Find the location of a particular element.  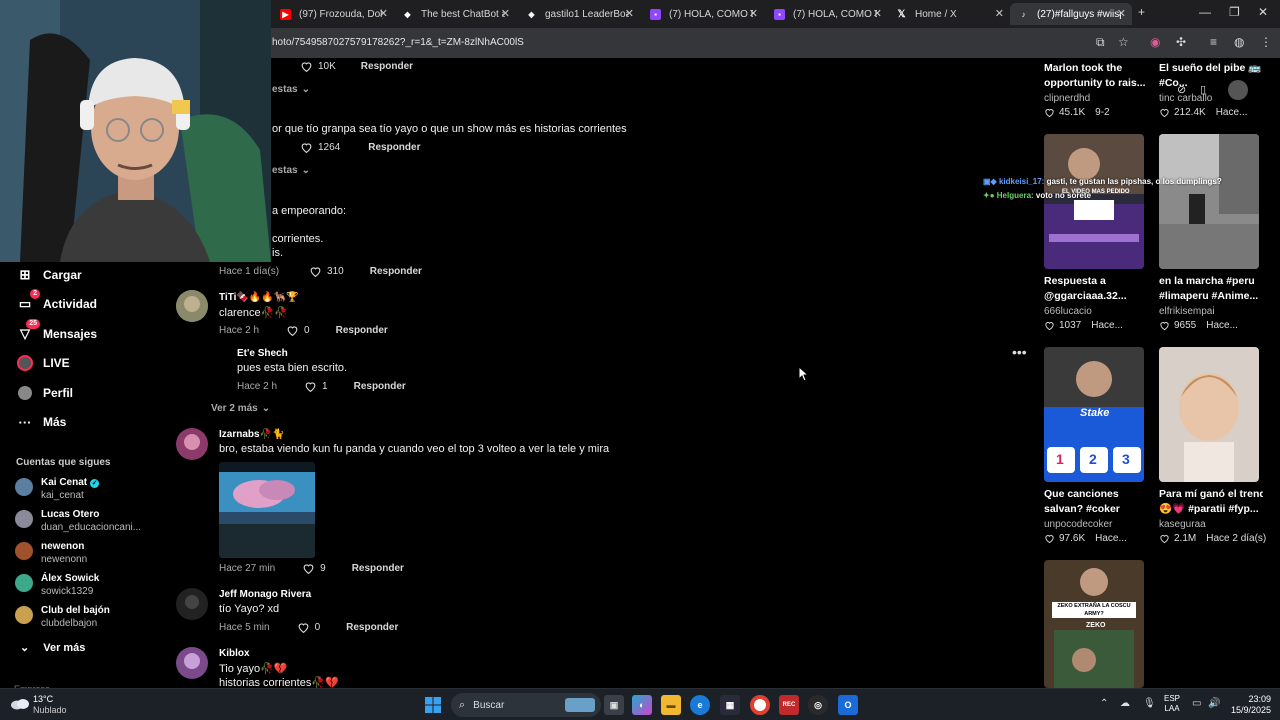

following-account: Álex Sowick sowick1329 is located at coordinates (57, 585).